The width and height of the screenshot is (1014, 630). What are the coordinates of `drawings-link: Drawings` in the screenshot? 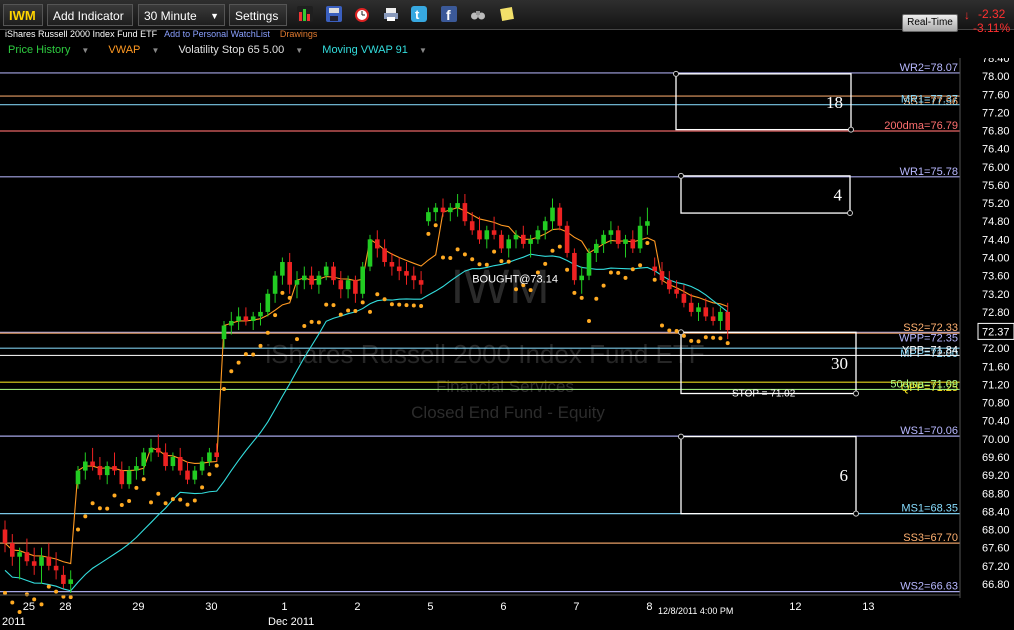 It's located at (299, 34).